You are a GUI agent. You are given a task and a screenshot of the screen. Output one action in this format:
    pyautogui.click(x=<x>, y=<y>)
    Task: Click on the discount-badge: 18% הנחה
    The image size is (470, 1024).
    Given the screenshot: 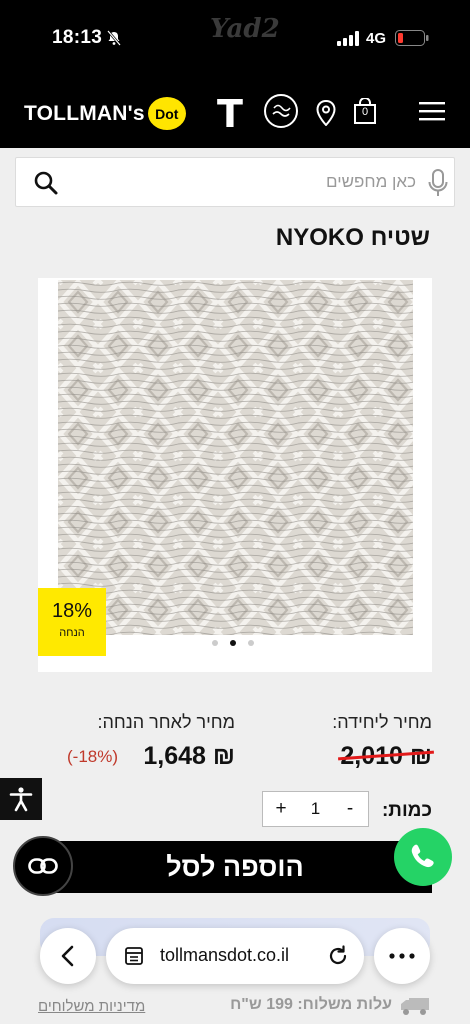 What is the action you would take?
    pyautogui.click(x=72, y=622)
    